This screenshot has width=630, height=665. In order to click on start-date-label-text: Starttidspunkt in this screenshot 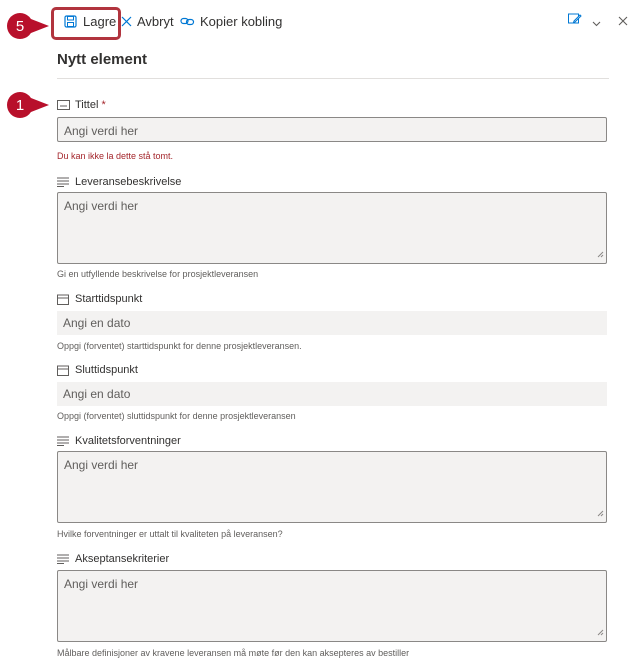, I will do `click(109, 299)`.